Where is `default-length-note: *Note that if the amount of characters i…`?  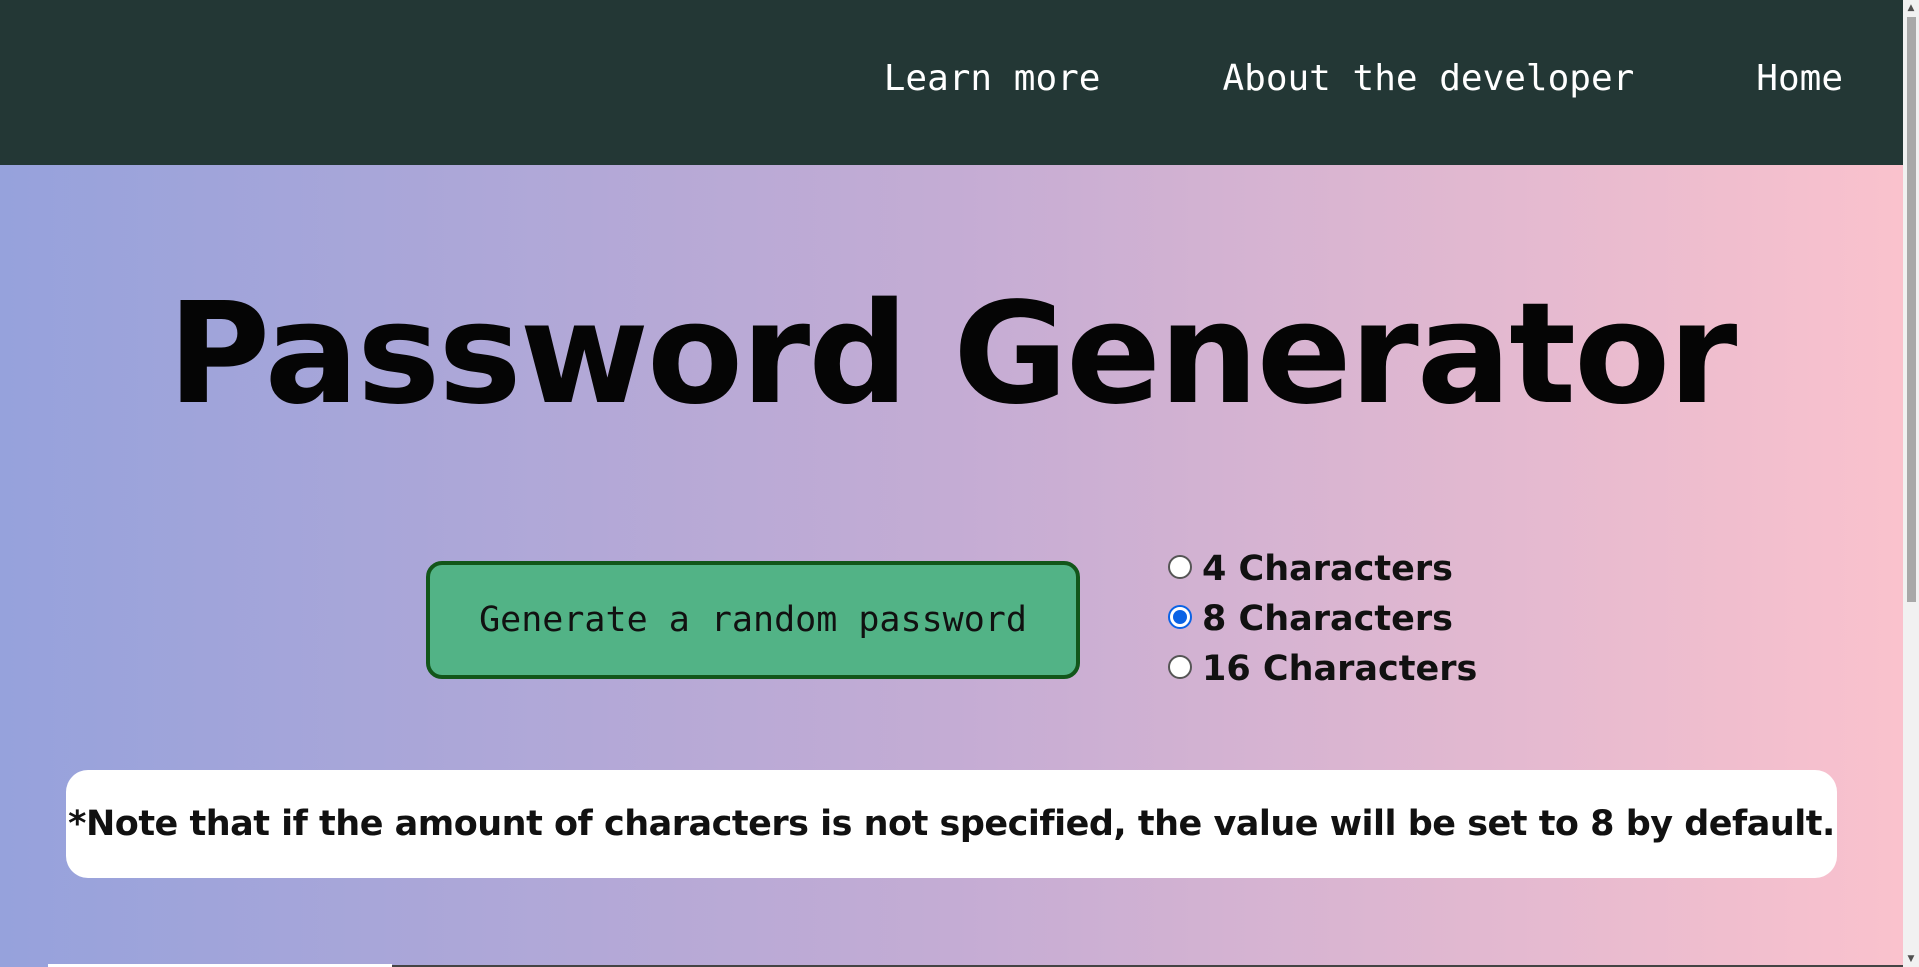 default-length-note: *Note that if the amount of characters i… is located at coordinates (951, 824).